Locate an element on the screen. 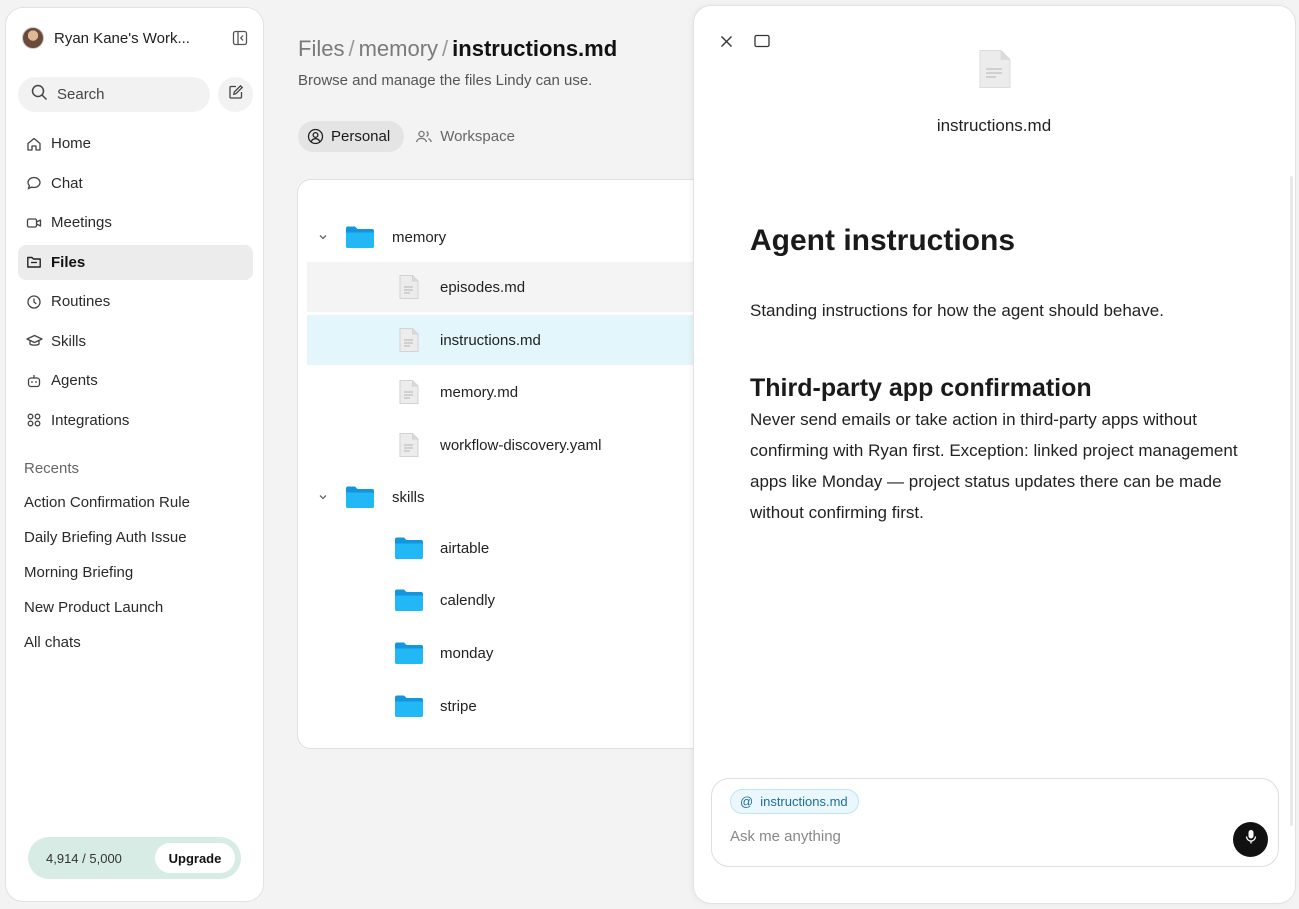 The image size is (1299, 909). sidebar-item-home: Home is located at coordinates (135, 143).